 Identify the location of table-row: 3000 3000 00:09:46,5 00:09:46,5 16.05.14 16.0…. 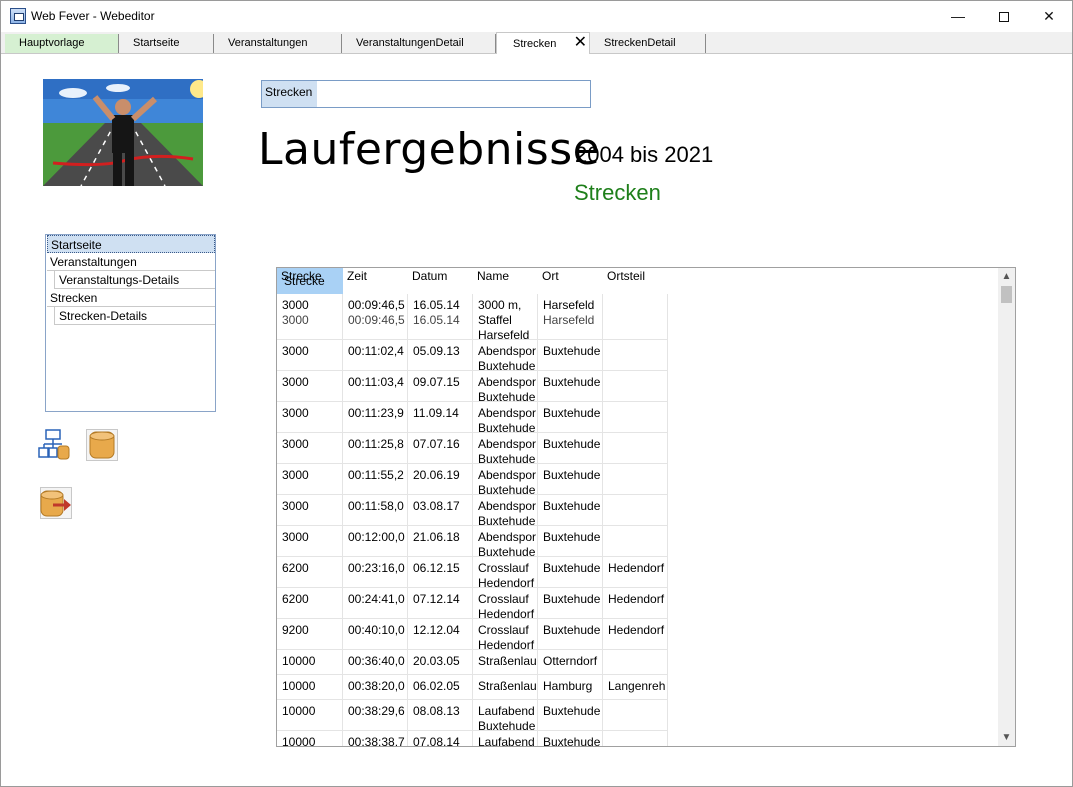
(472, 317).